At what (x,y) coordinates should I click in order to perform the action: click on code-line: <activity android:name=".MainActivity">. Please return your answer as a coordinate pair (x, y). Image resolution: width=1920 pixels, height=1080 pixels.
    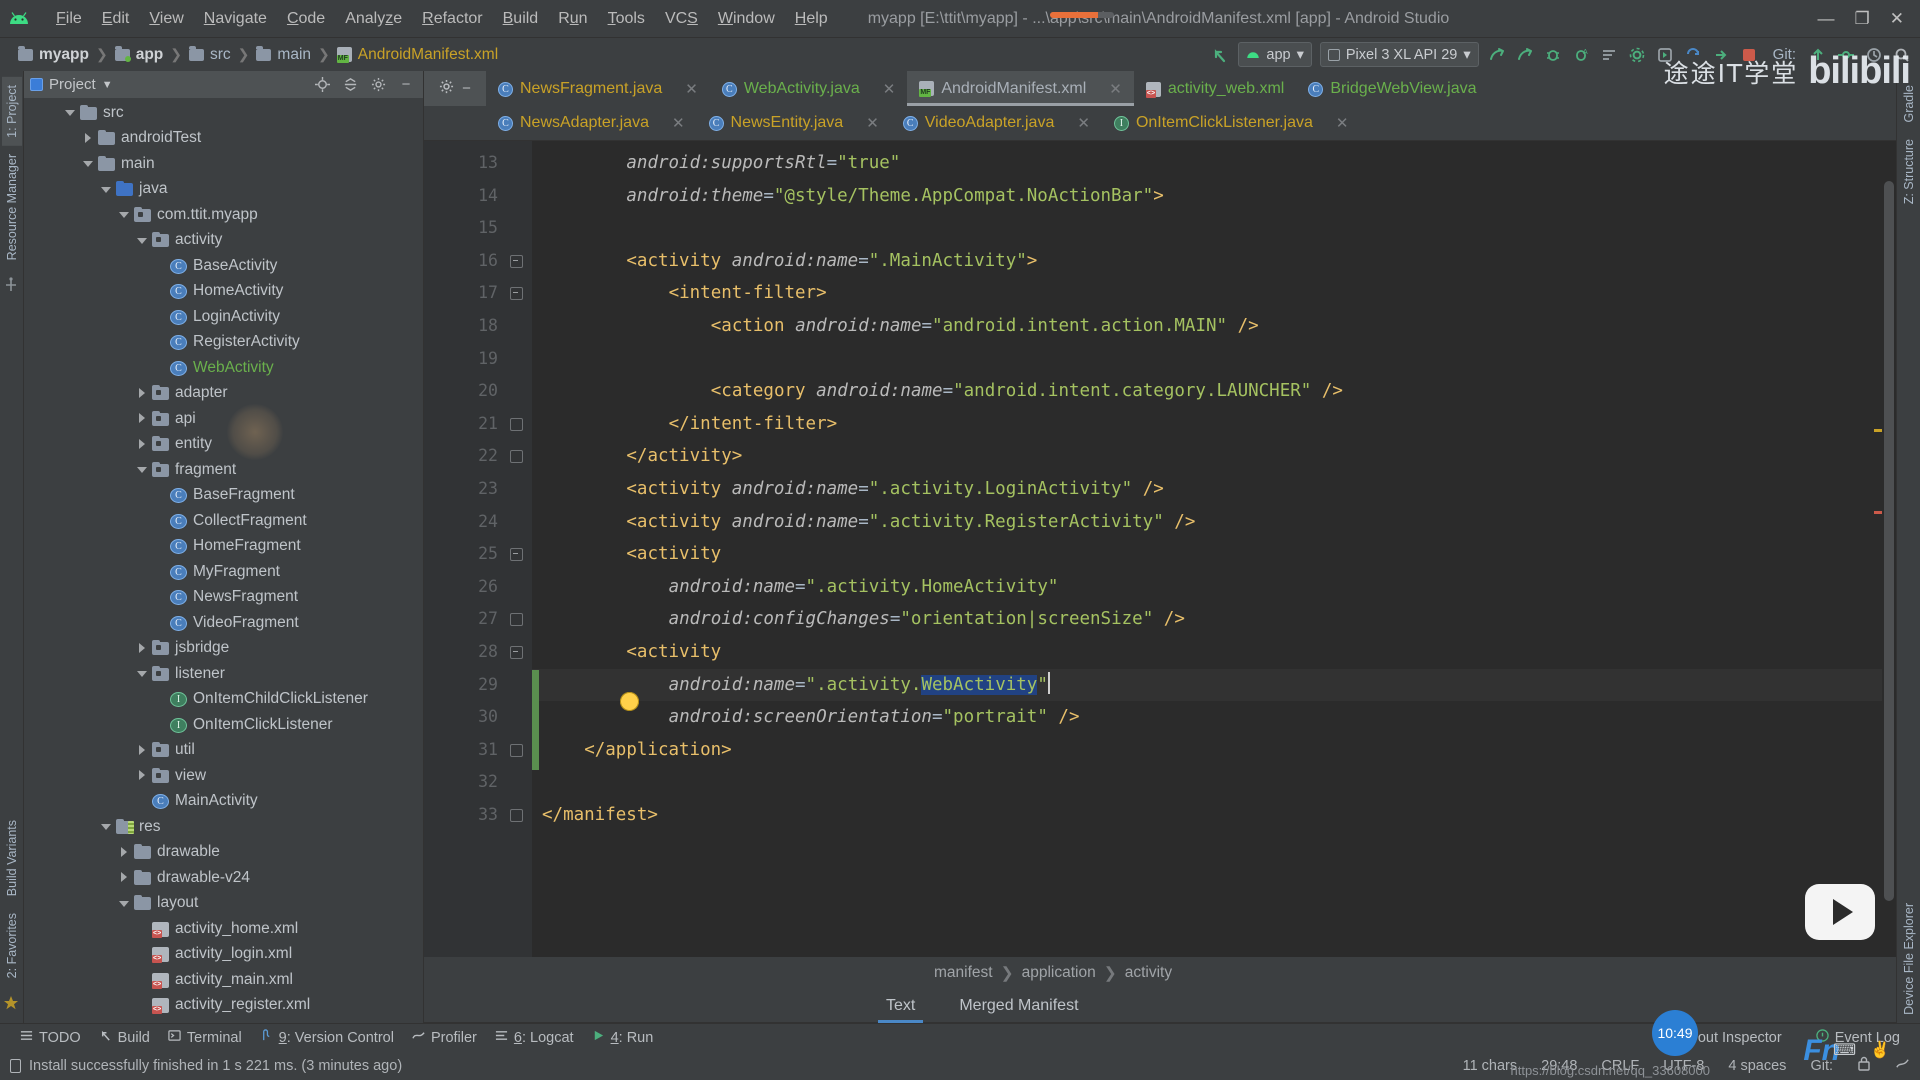
    Looking at the image, I should click on (1214, 261).